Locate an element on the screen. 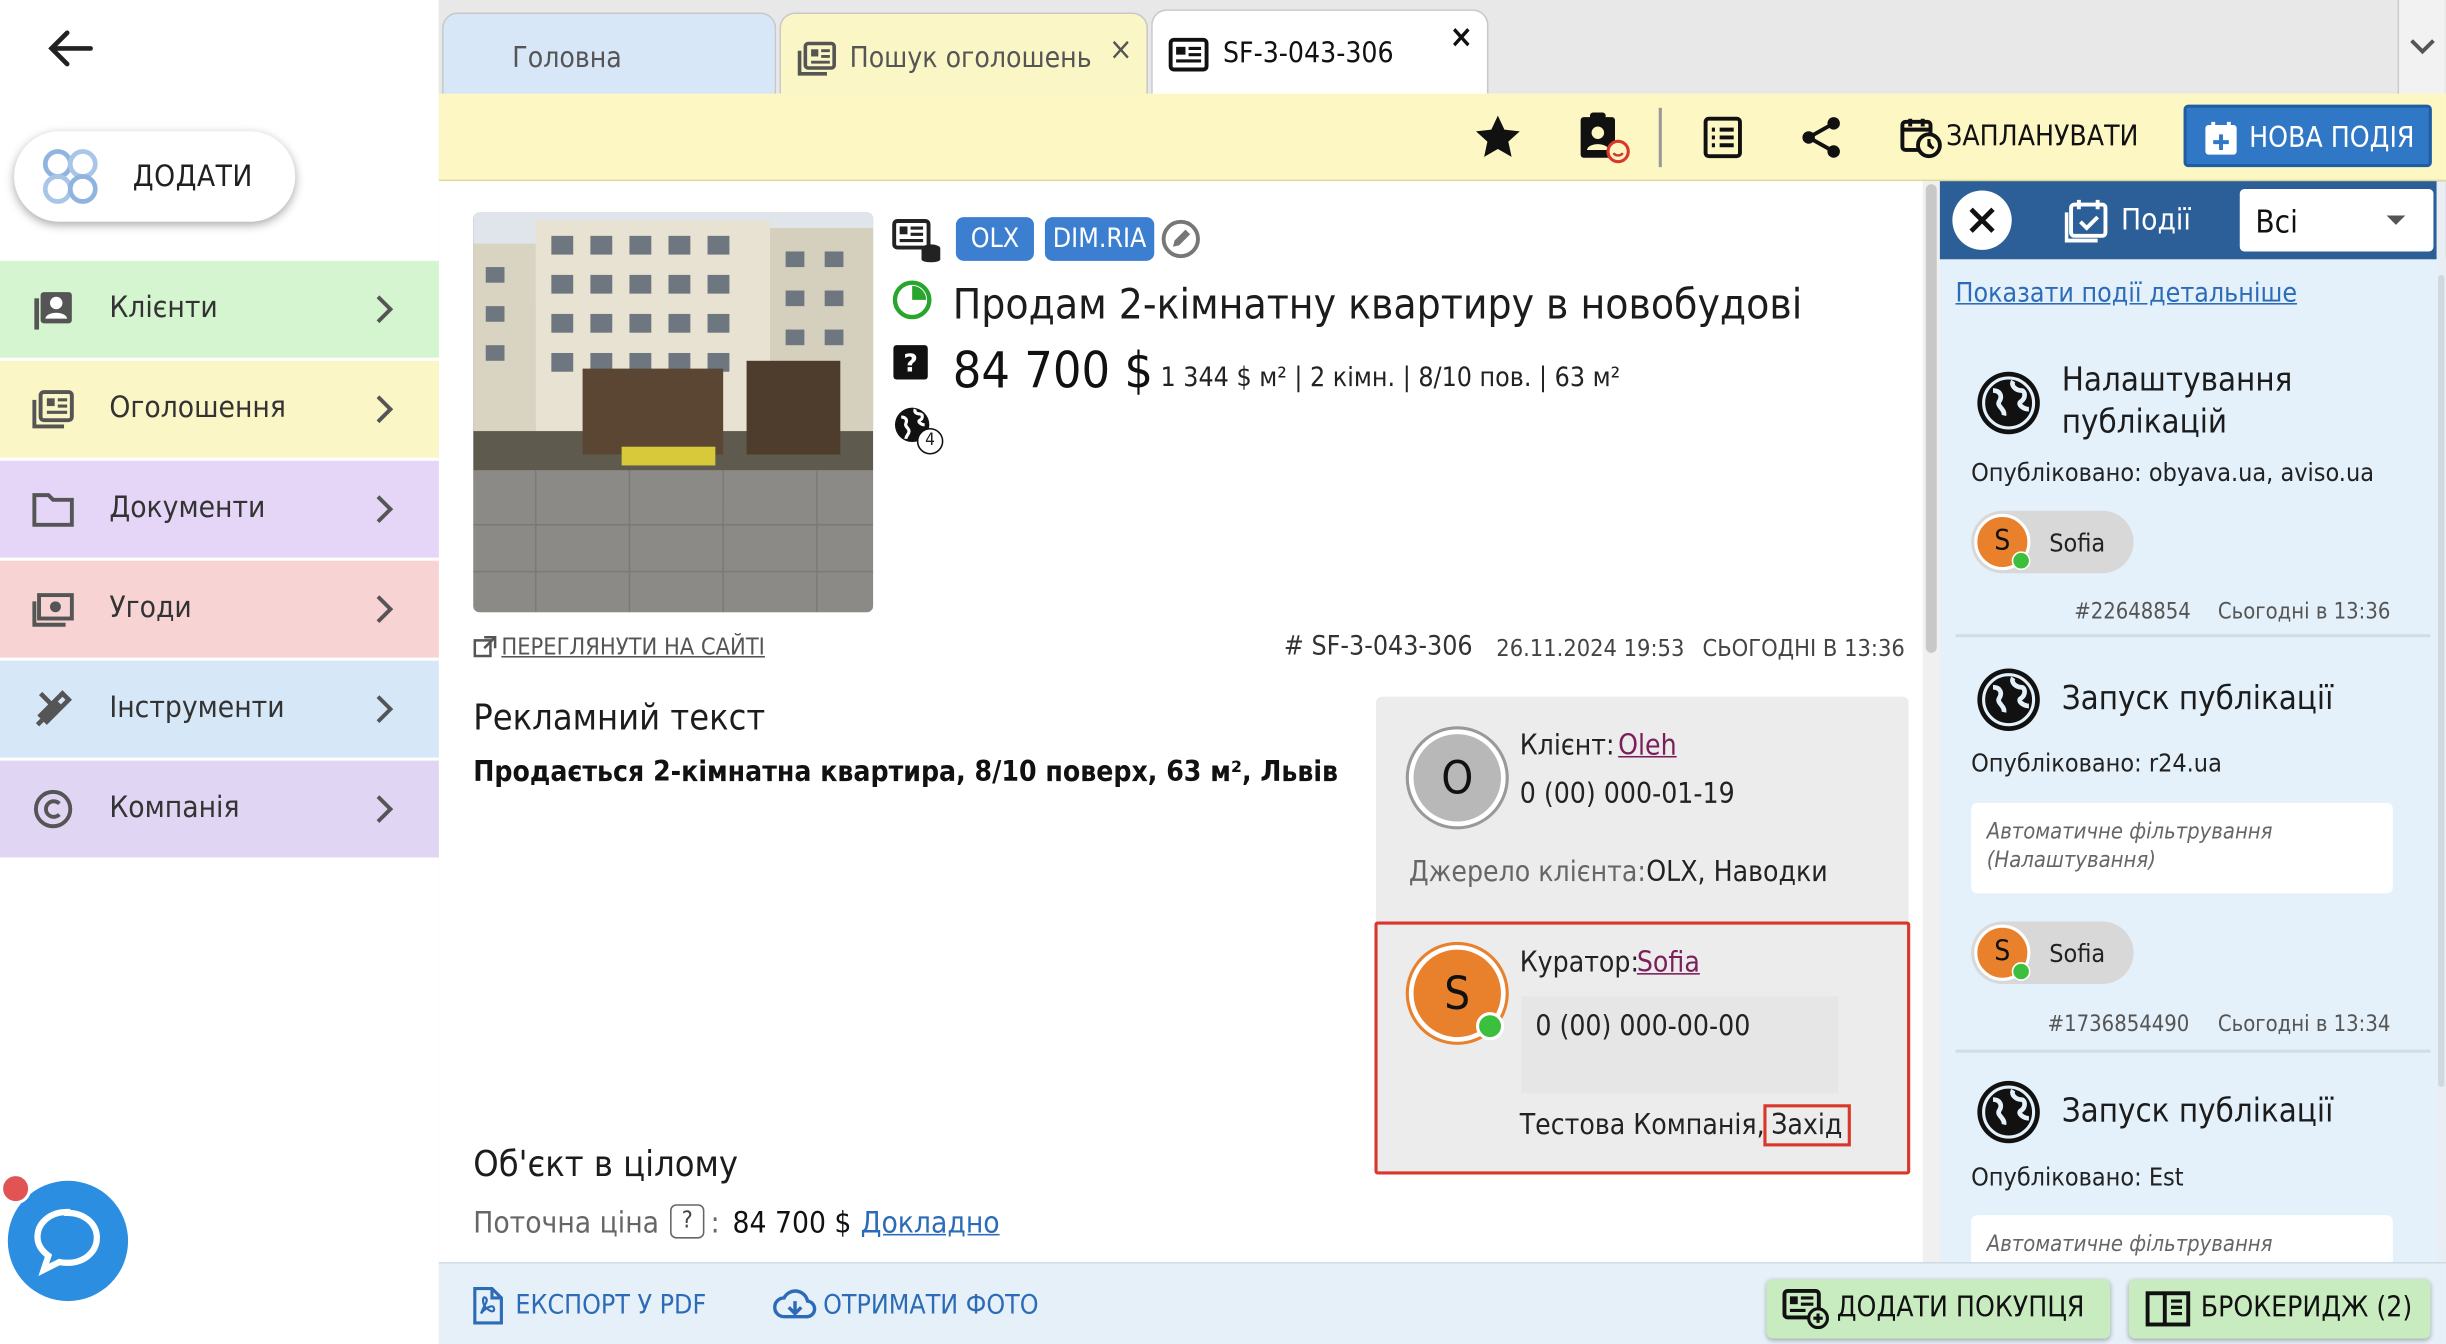 The height and width of the screenshot is (1344, 2446). new-event-button: НОВА ПОДІЯ is located at coordinates (2307, 136).